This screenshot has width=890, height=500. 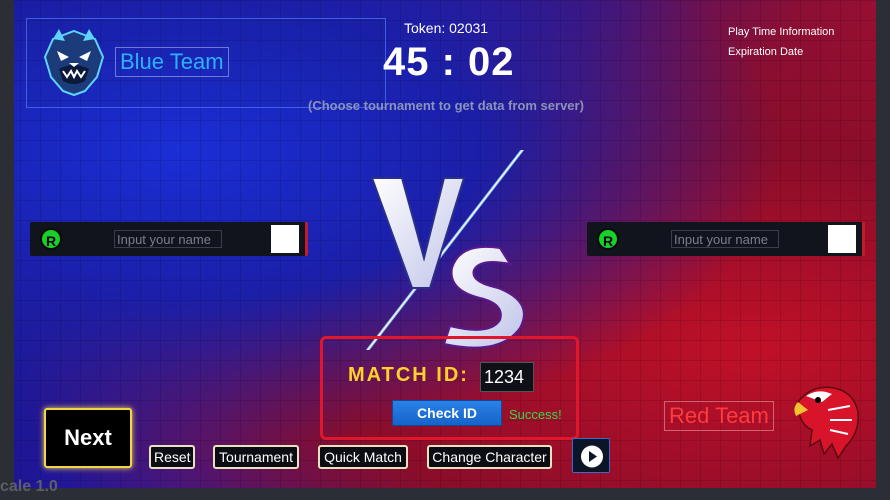 I want to click on right-player-bar: R, so click(x=726, y=239).